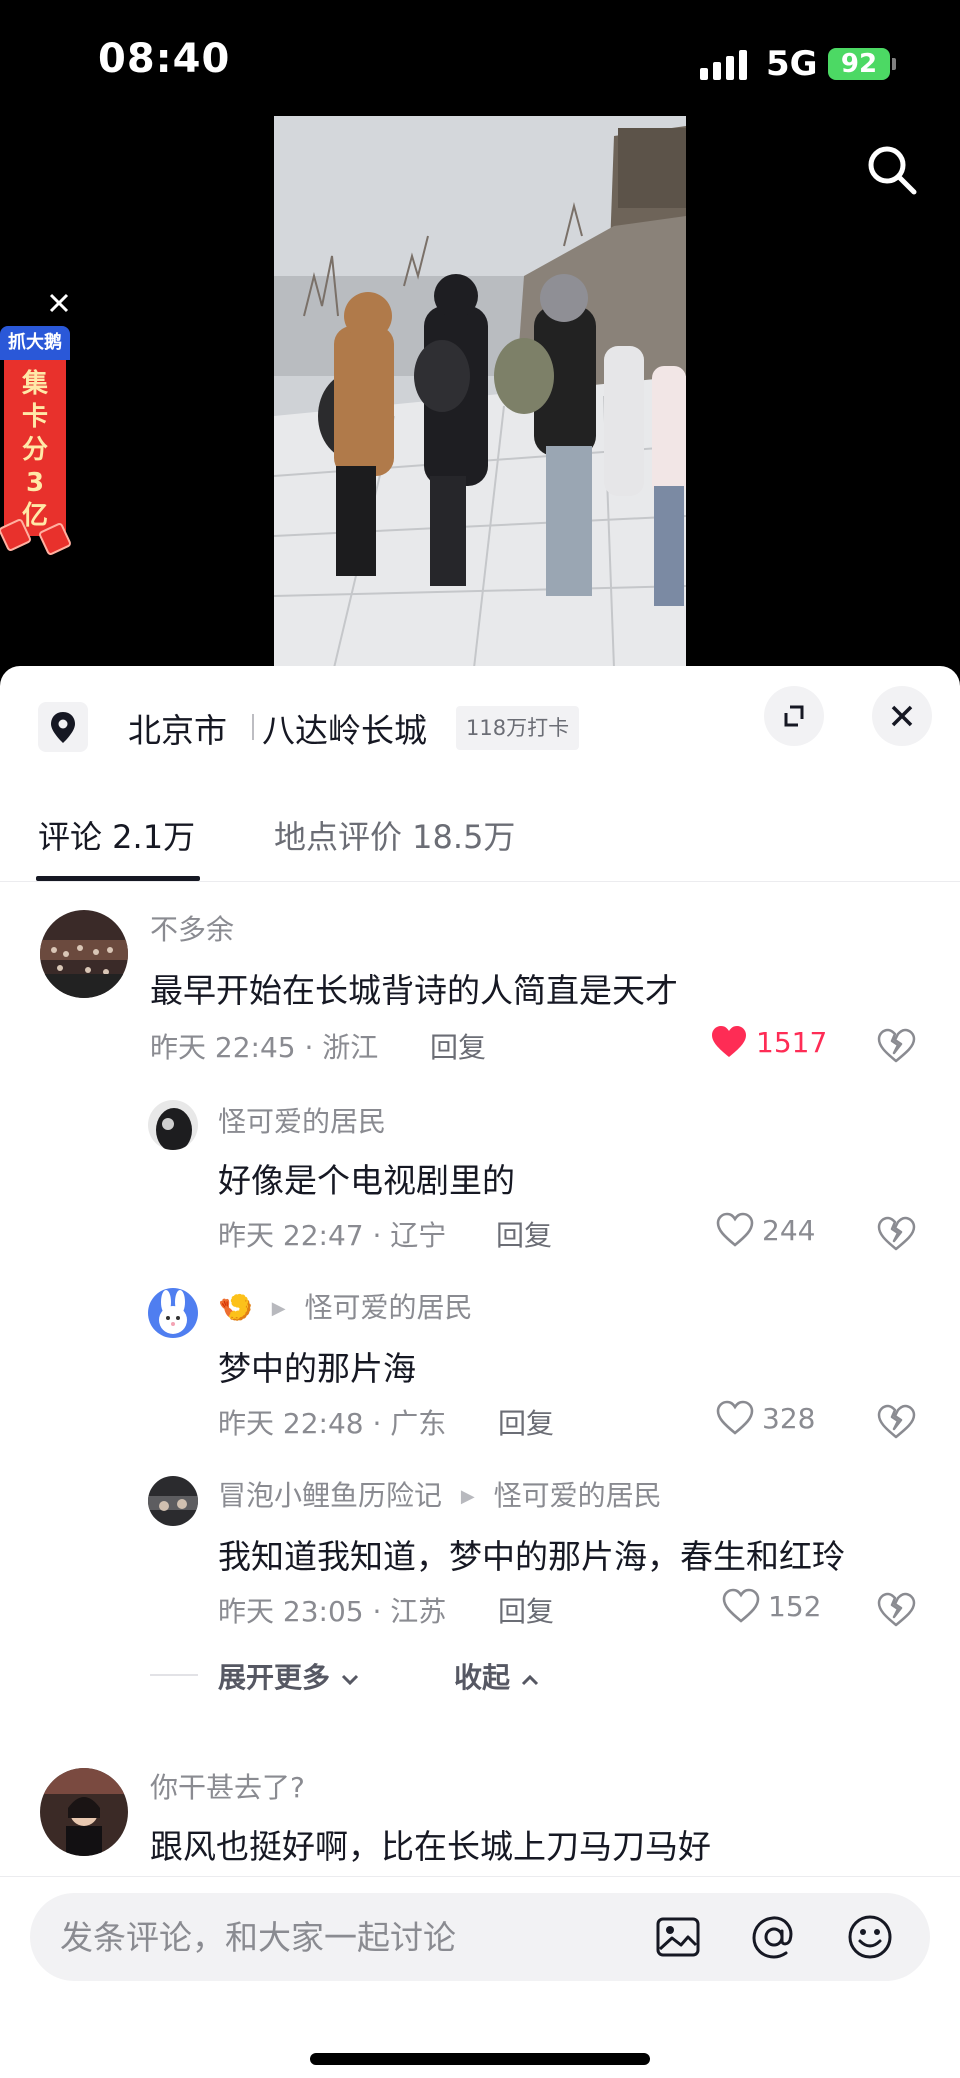  I want to click on video-player, so click(480, 392).